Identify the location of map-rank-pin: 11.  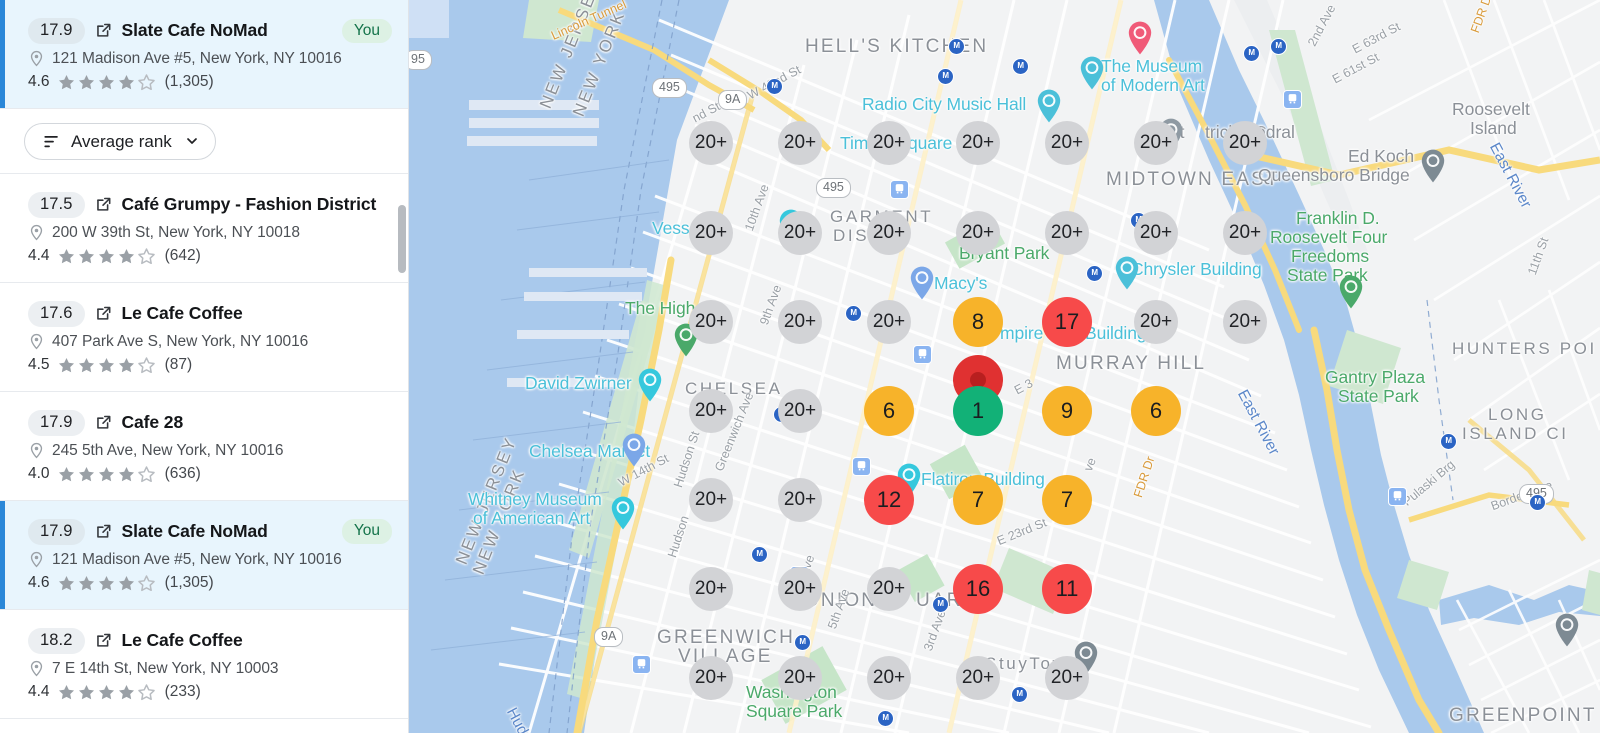
(1067, 589).